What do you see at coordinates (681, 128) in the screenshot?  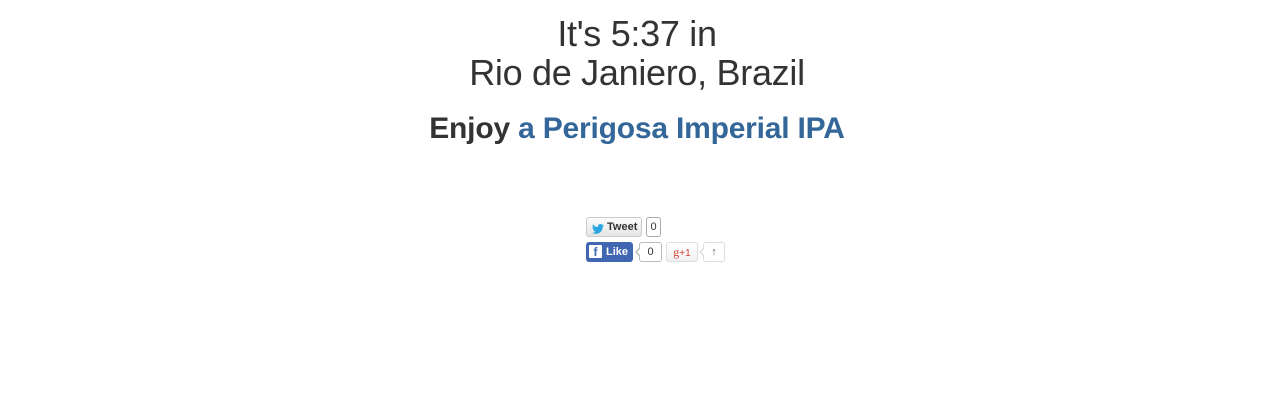 I see `beer-link: a Perigosa Imperial IPA` at bounding box center [681, 128].